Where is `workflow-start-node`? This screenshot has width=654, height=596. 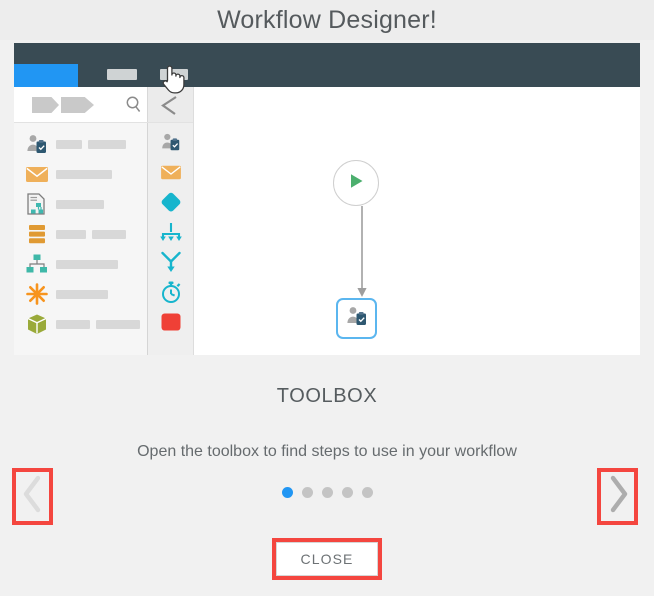 workflow-start-node is located at coordinates (356, 183).